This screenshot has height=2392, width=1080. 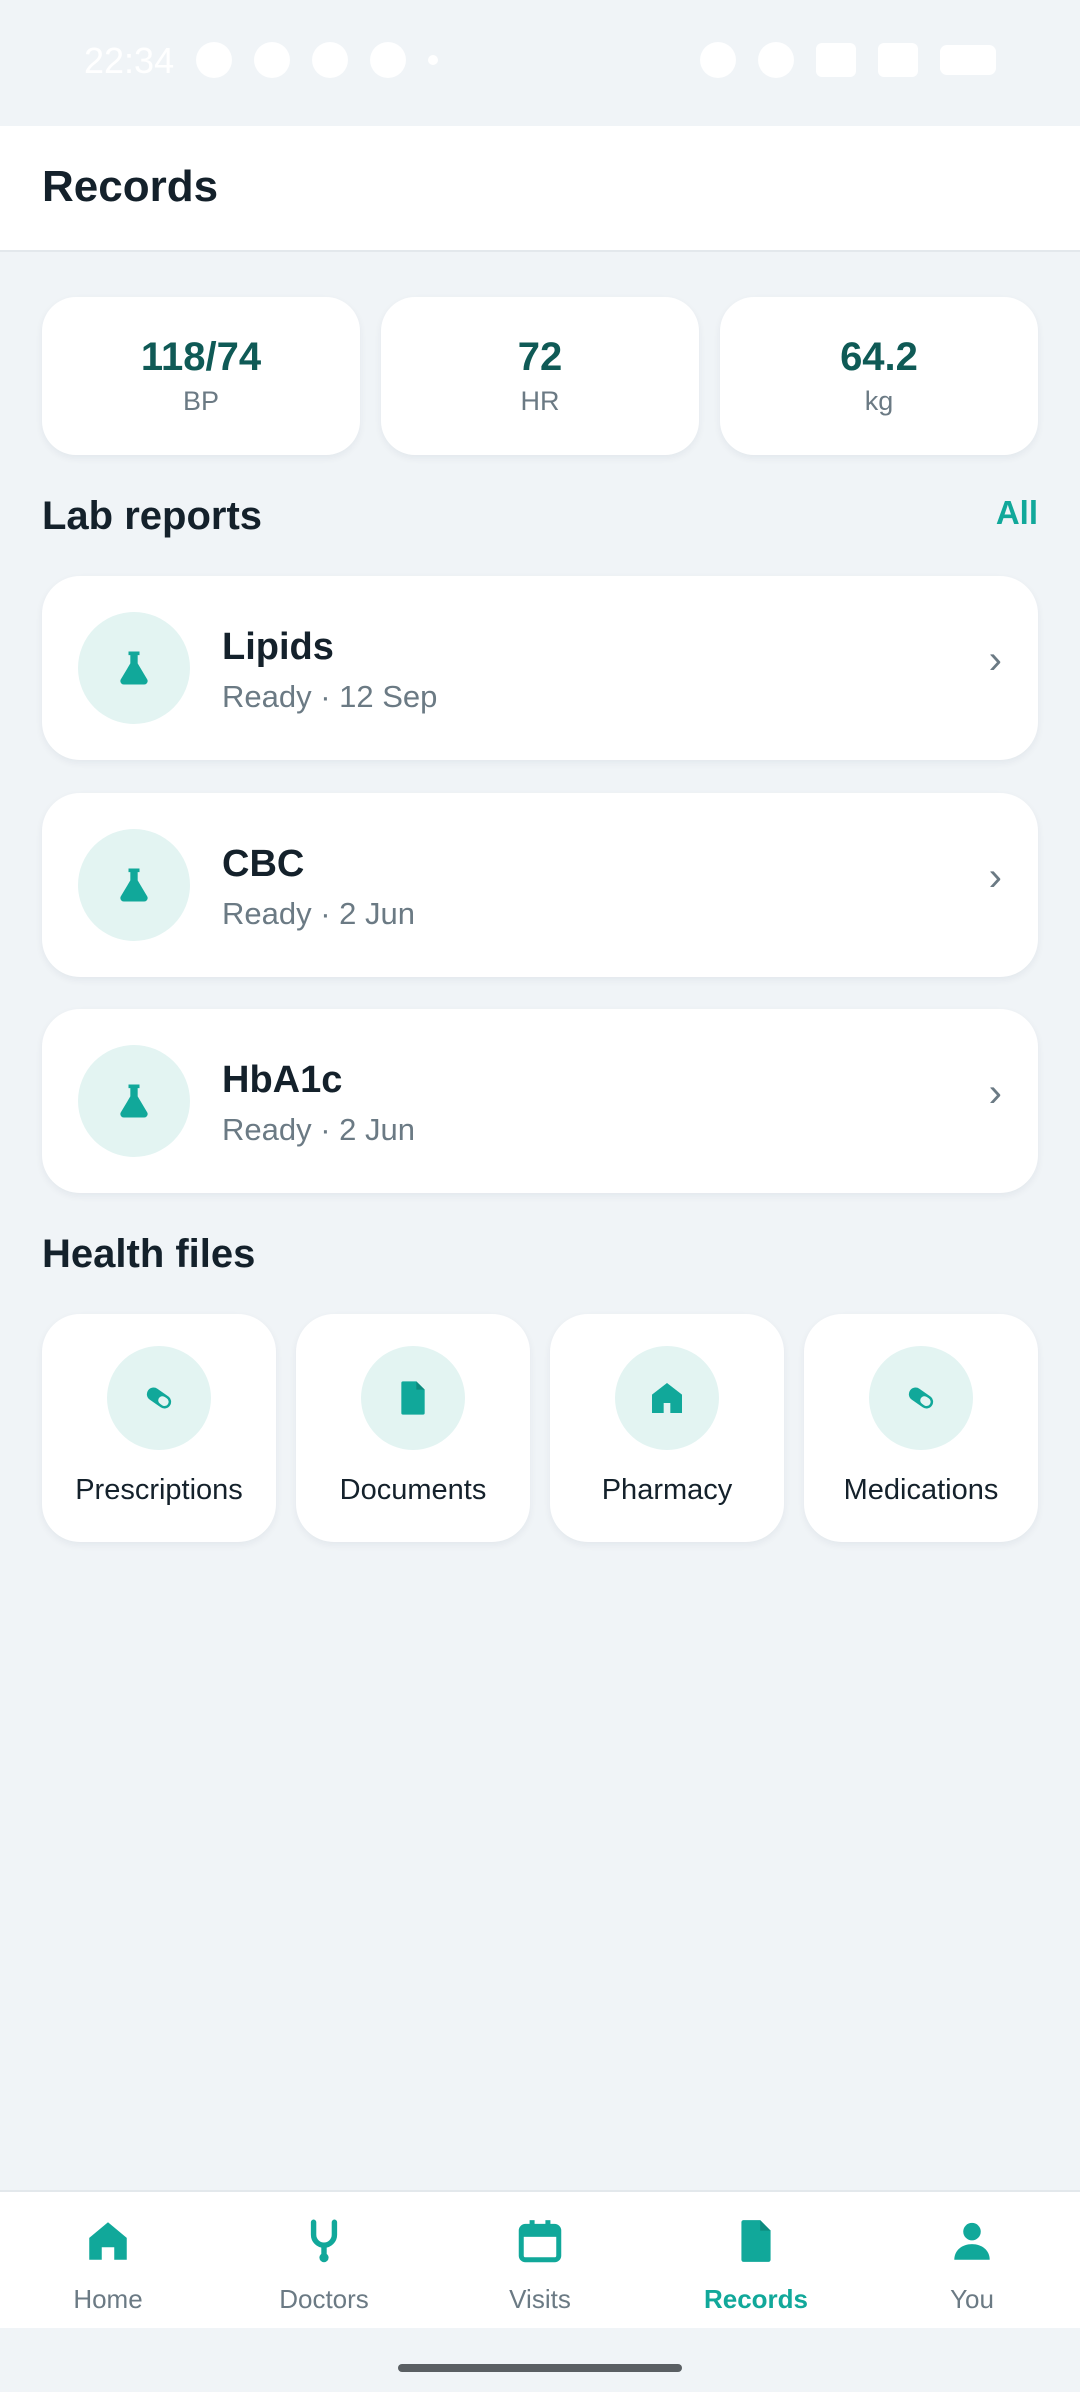 What do you see at coordinates (756, 2299) in the screenshot?
I see `nav-label: Records` at bounding box center [756, 2299].